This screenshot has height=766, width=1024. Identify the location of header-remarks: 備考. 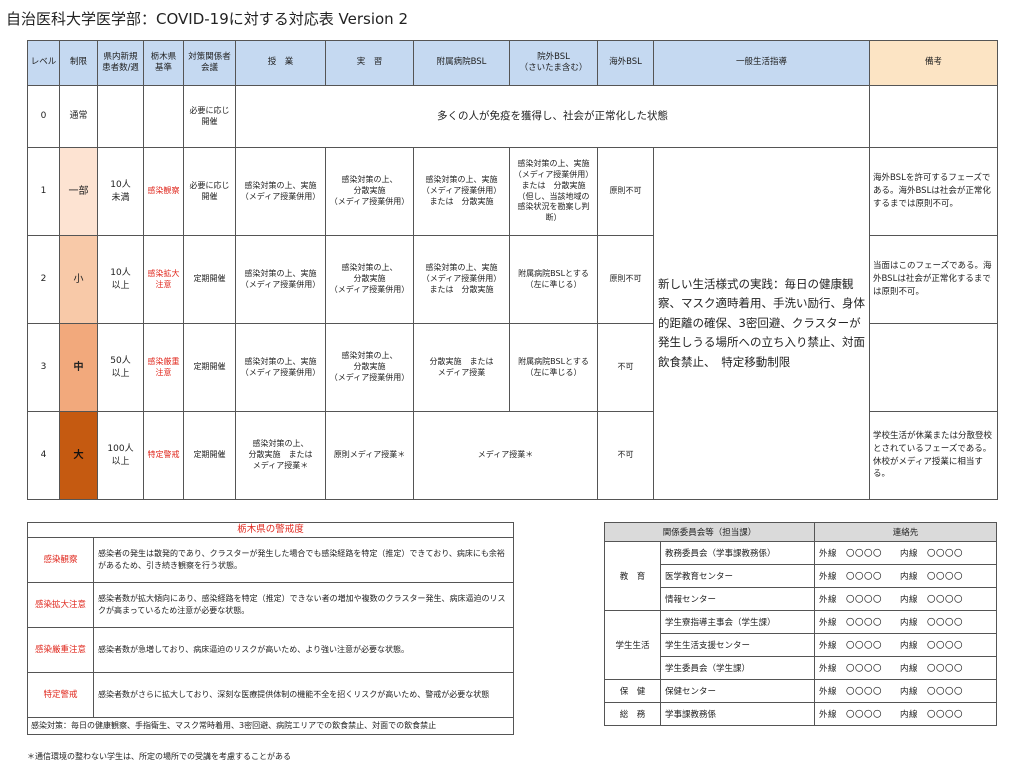
(933, 63).